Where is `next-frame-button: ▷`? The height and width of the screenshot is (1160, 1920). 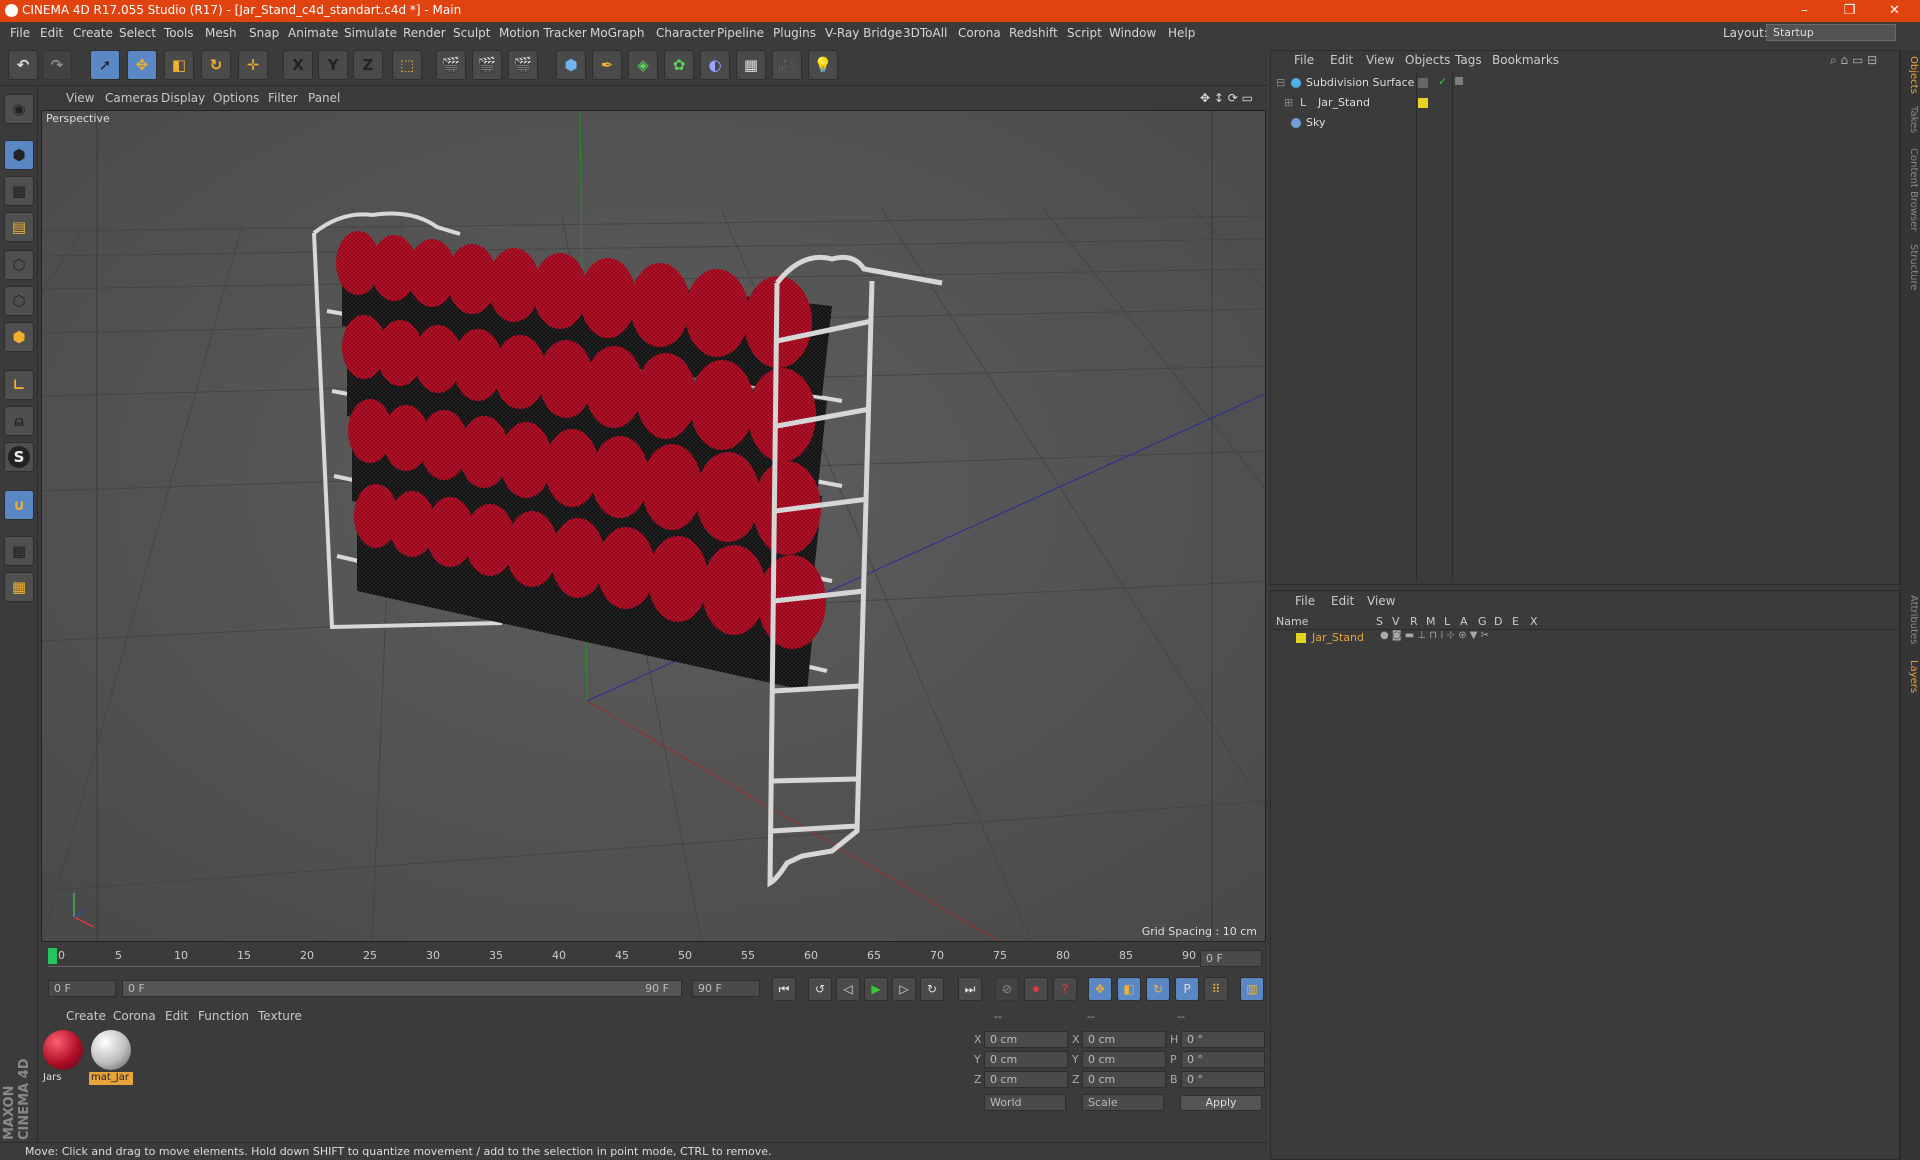 next-frame-button: ▷ is located at coordinates (904, 989).